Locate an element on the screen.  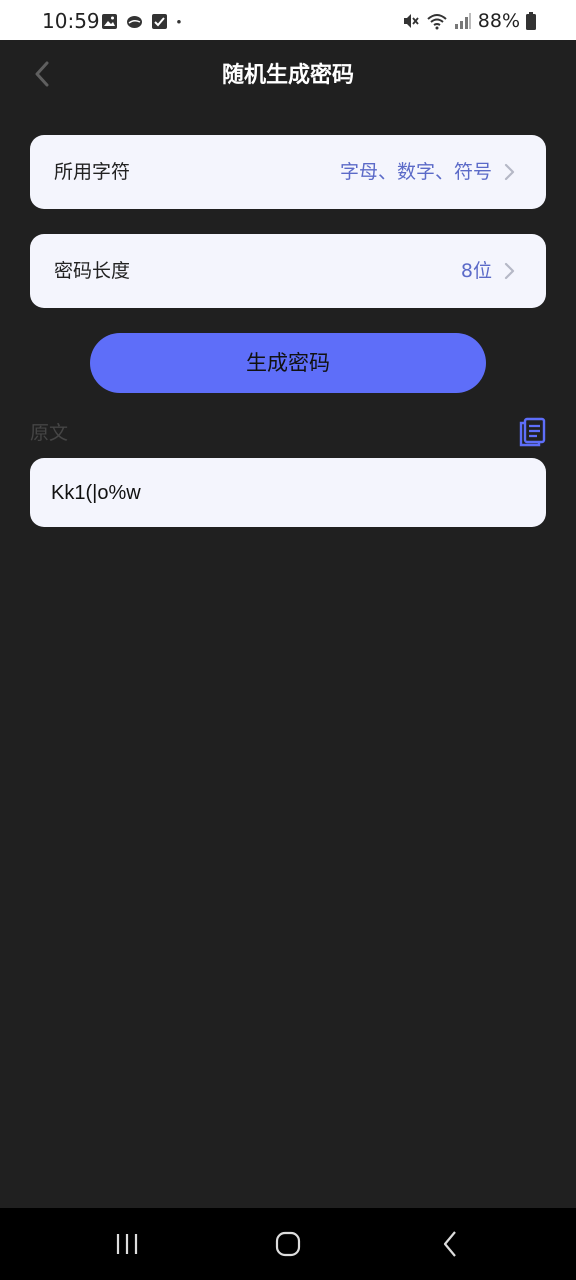
copy-icon is located at coordinates (532, 432).